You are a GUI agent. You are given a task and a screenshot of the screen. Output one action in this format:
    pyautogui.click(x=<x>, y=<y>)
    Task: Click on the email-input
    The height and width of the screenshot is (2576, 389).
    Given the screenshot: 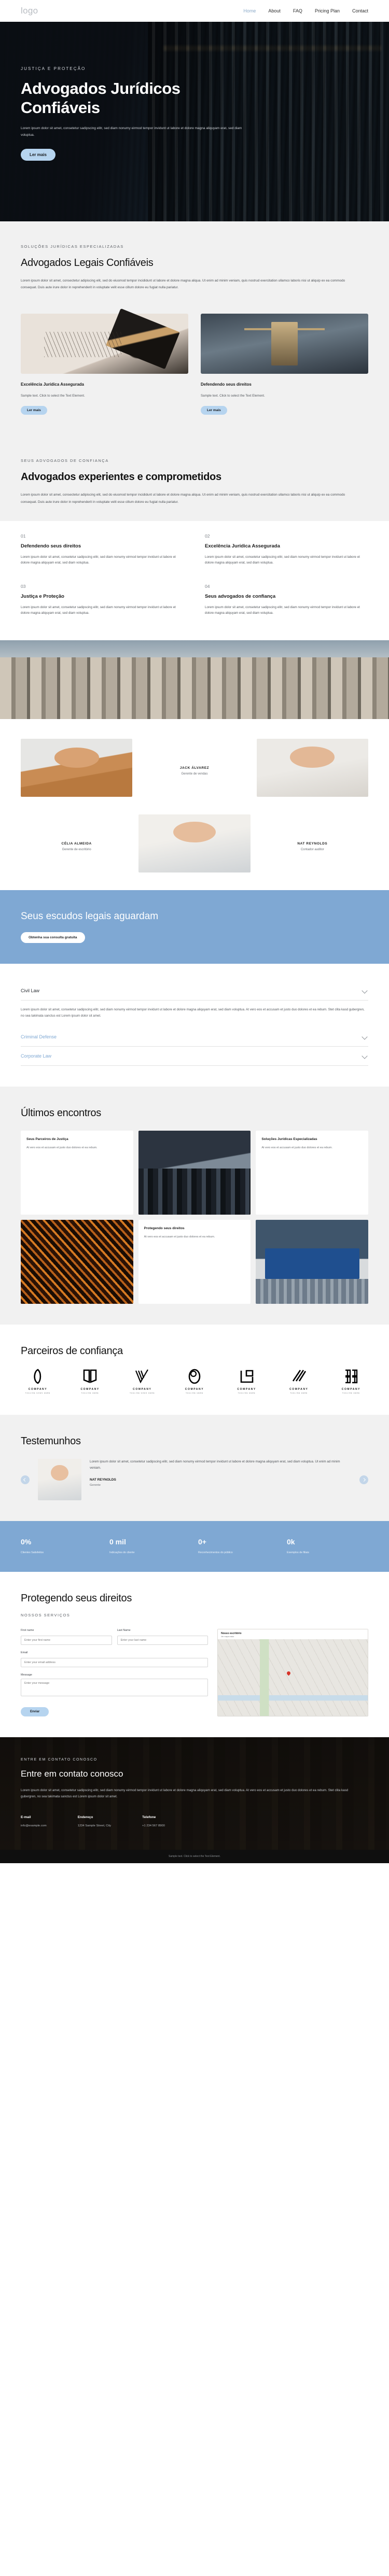 What is the action you would take?
    pyautogui.click(x=115, y=1662)
    